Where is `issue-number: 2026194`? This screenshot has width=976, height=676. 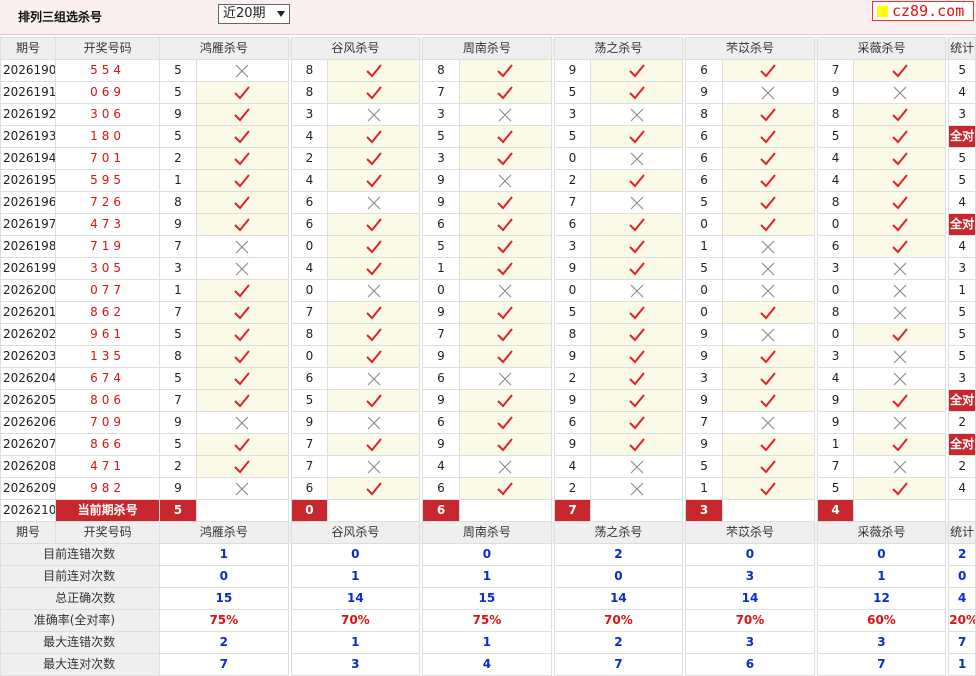
issue-number: 2026194 is located at coordinates (28, 158).